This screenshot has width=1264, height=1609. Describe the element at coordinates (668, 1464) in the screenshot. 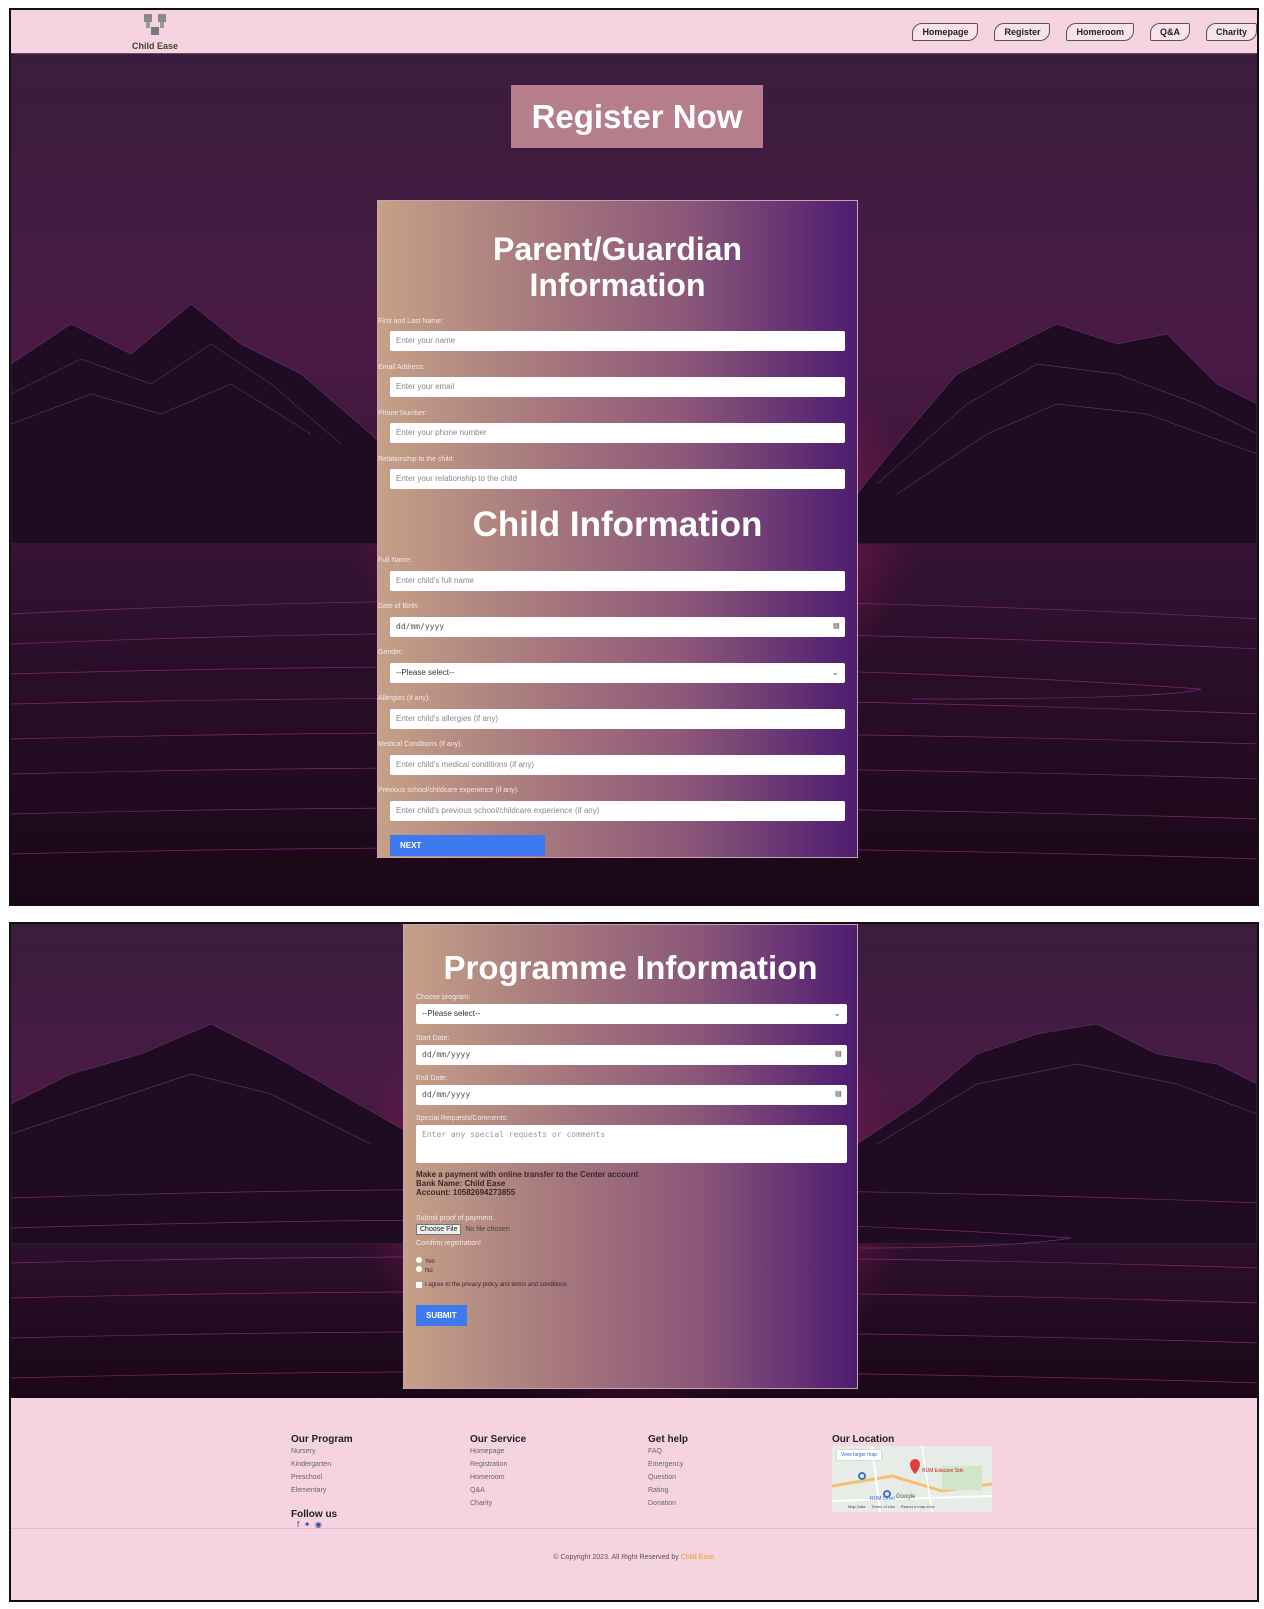

I see `footer-emergency: Emergency` at that location.